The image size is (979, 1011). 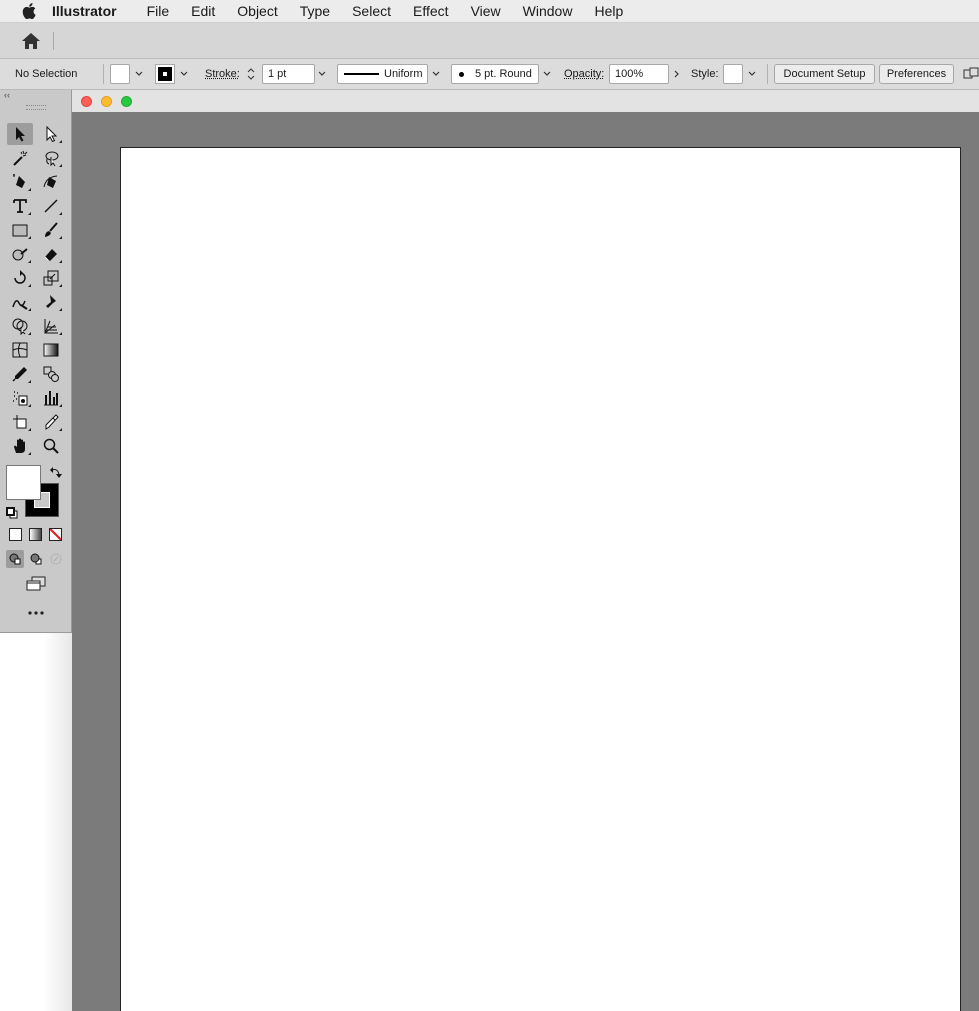 I want to click on hand-tool-icon, so click(x=20, y=446).